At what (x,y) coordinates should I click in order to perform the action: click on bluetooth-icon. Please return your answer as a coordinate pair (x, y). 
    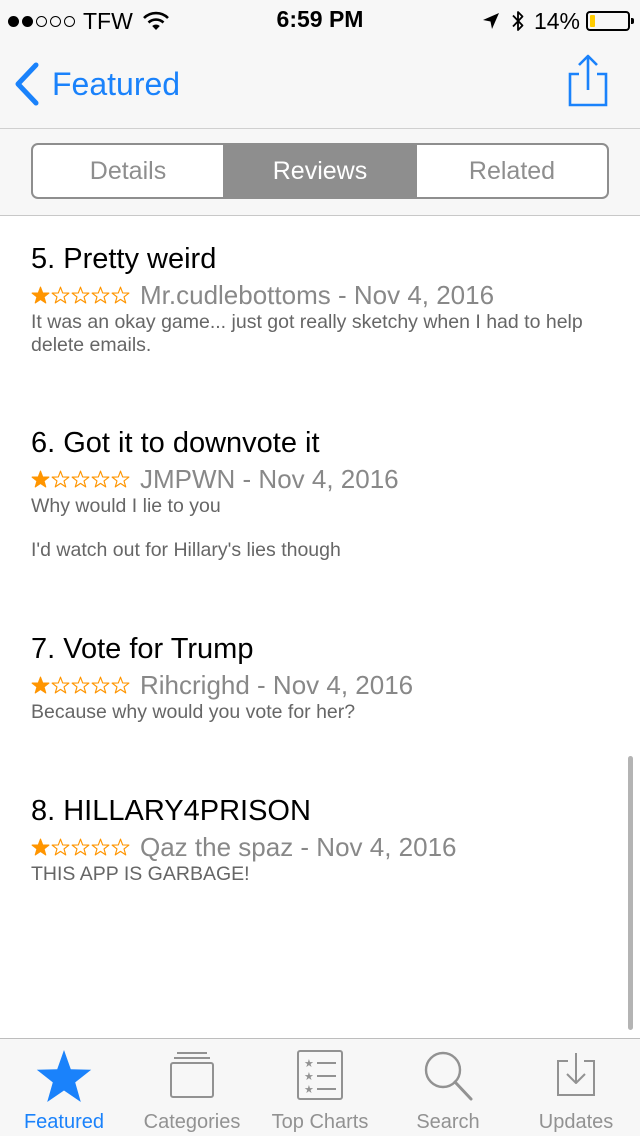
    Looking at the image, I should click on (518, 21).